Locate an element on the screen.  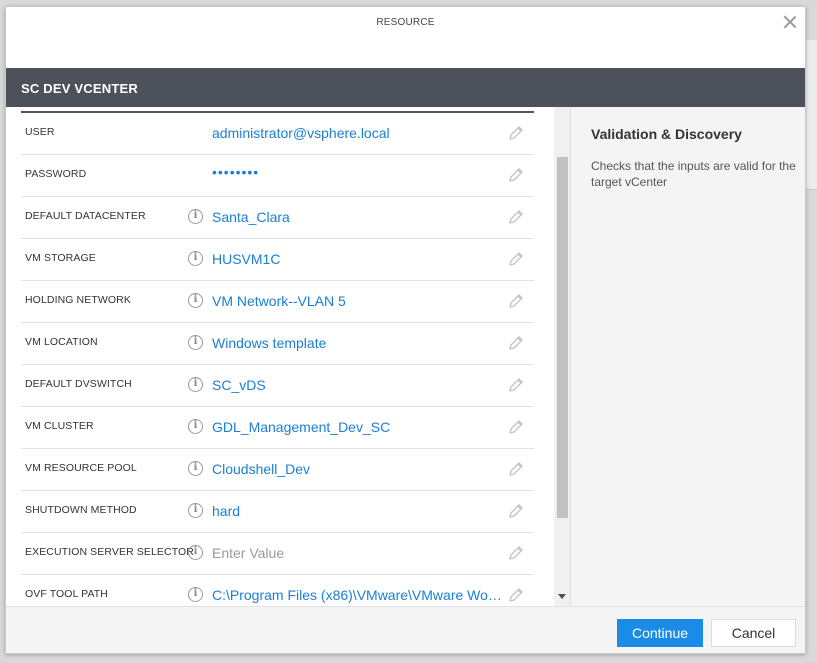
field-value: HUSVM1C is located at coordinates (358, 259).